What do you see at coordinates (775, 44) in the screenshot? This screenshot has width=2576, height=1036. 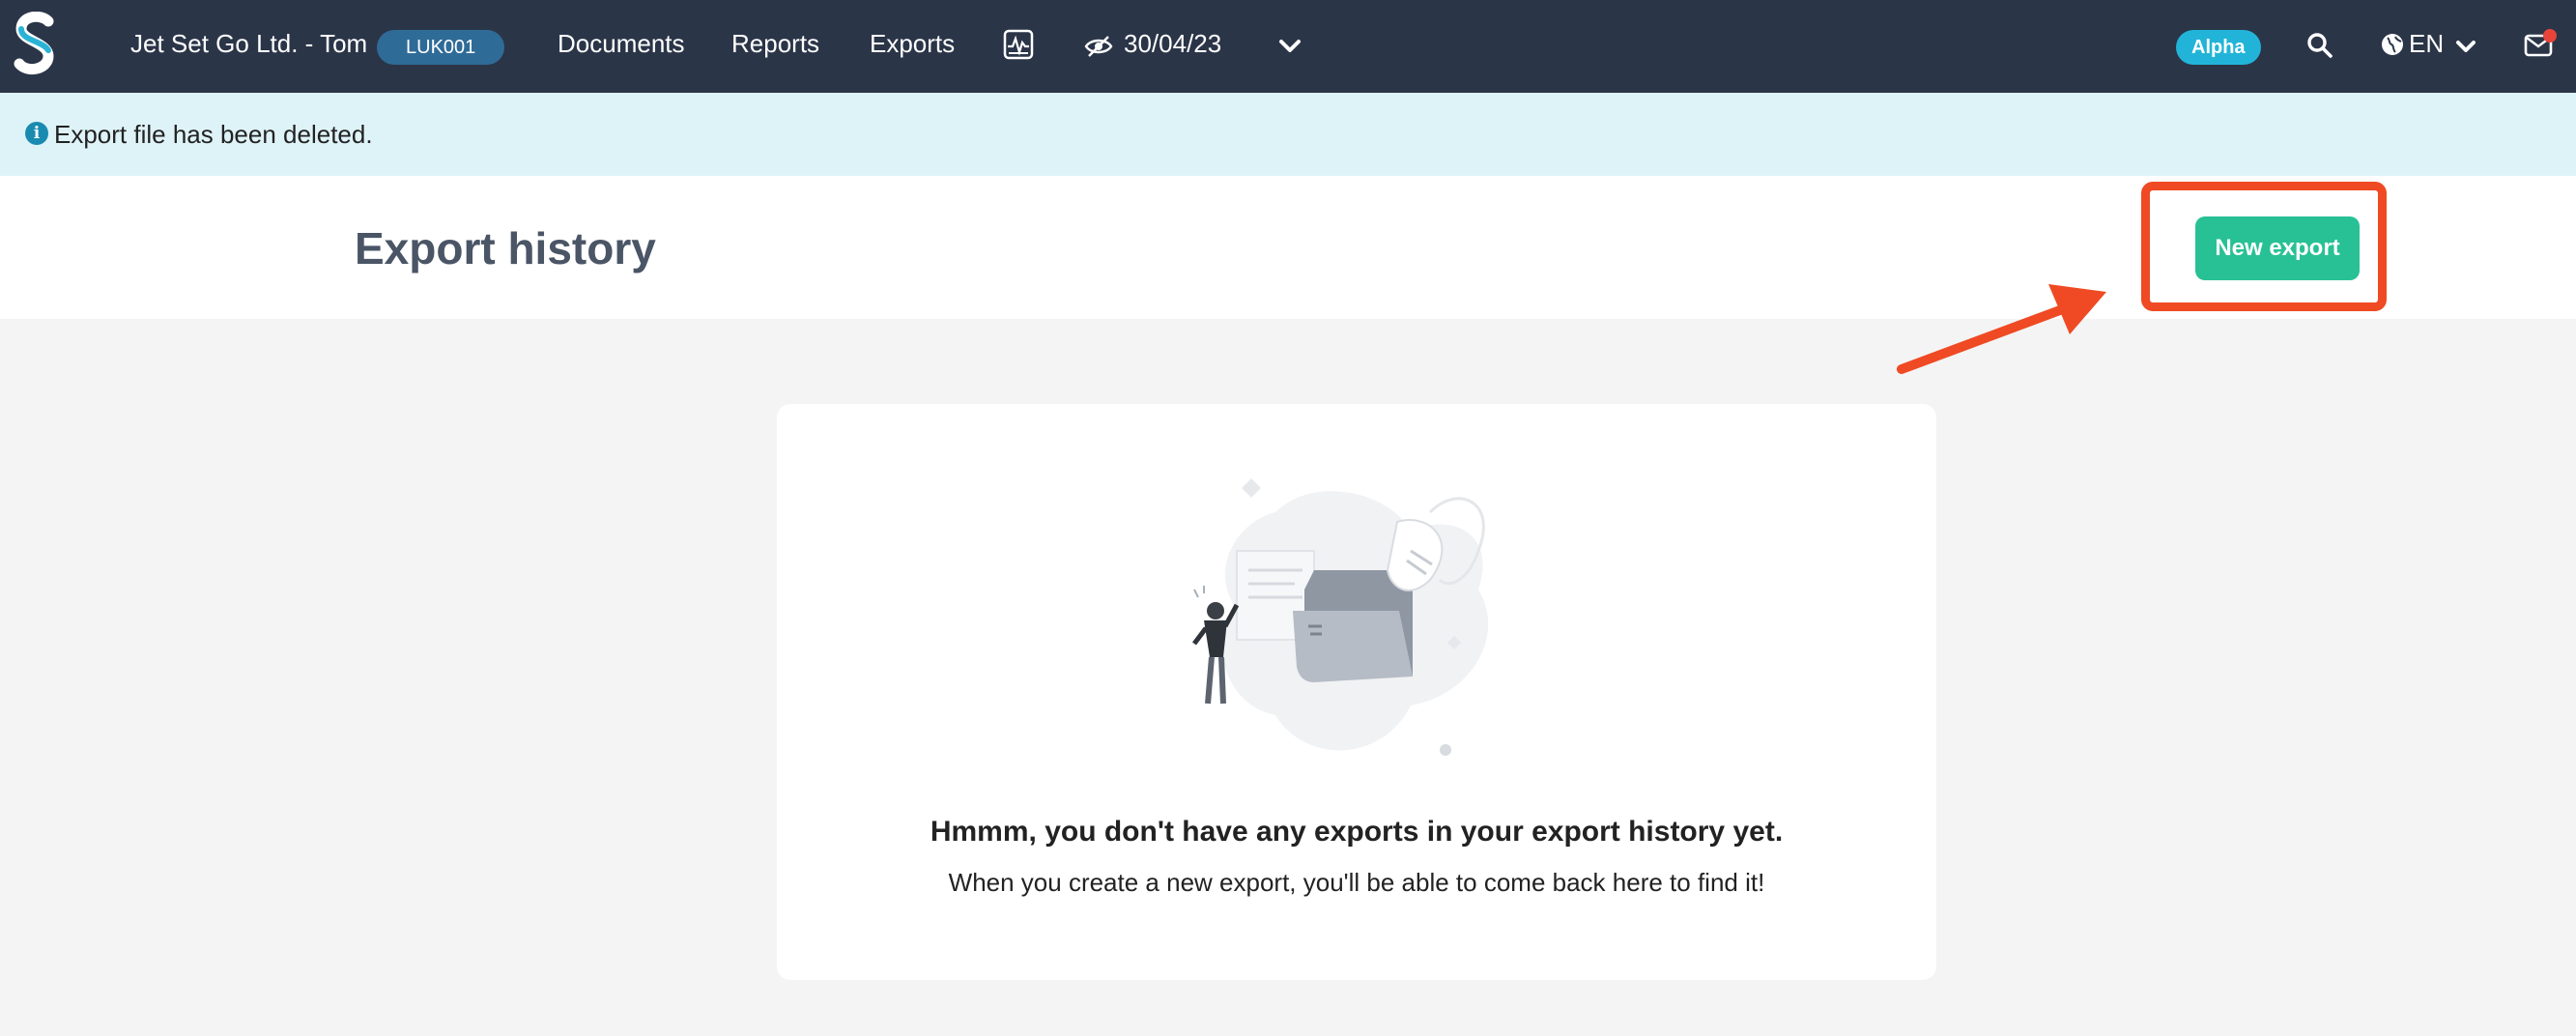 I see `nav-reports: Reports` at bounding box center [775, 44].